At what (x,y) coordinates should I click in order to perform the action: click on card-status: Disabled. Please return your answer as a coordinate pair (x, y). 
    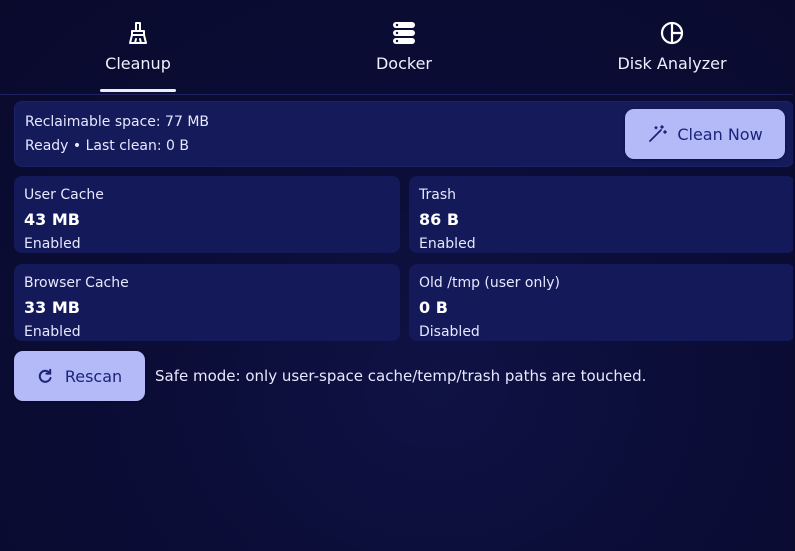
    Looking at the image, I should click on (449, 332).